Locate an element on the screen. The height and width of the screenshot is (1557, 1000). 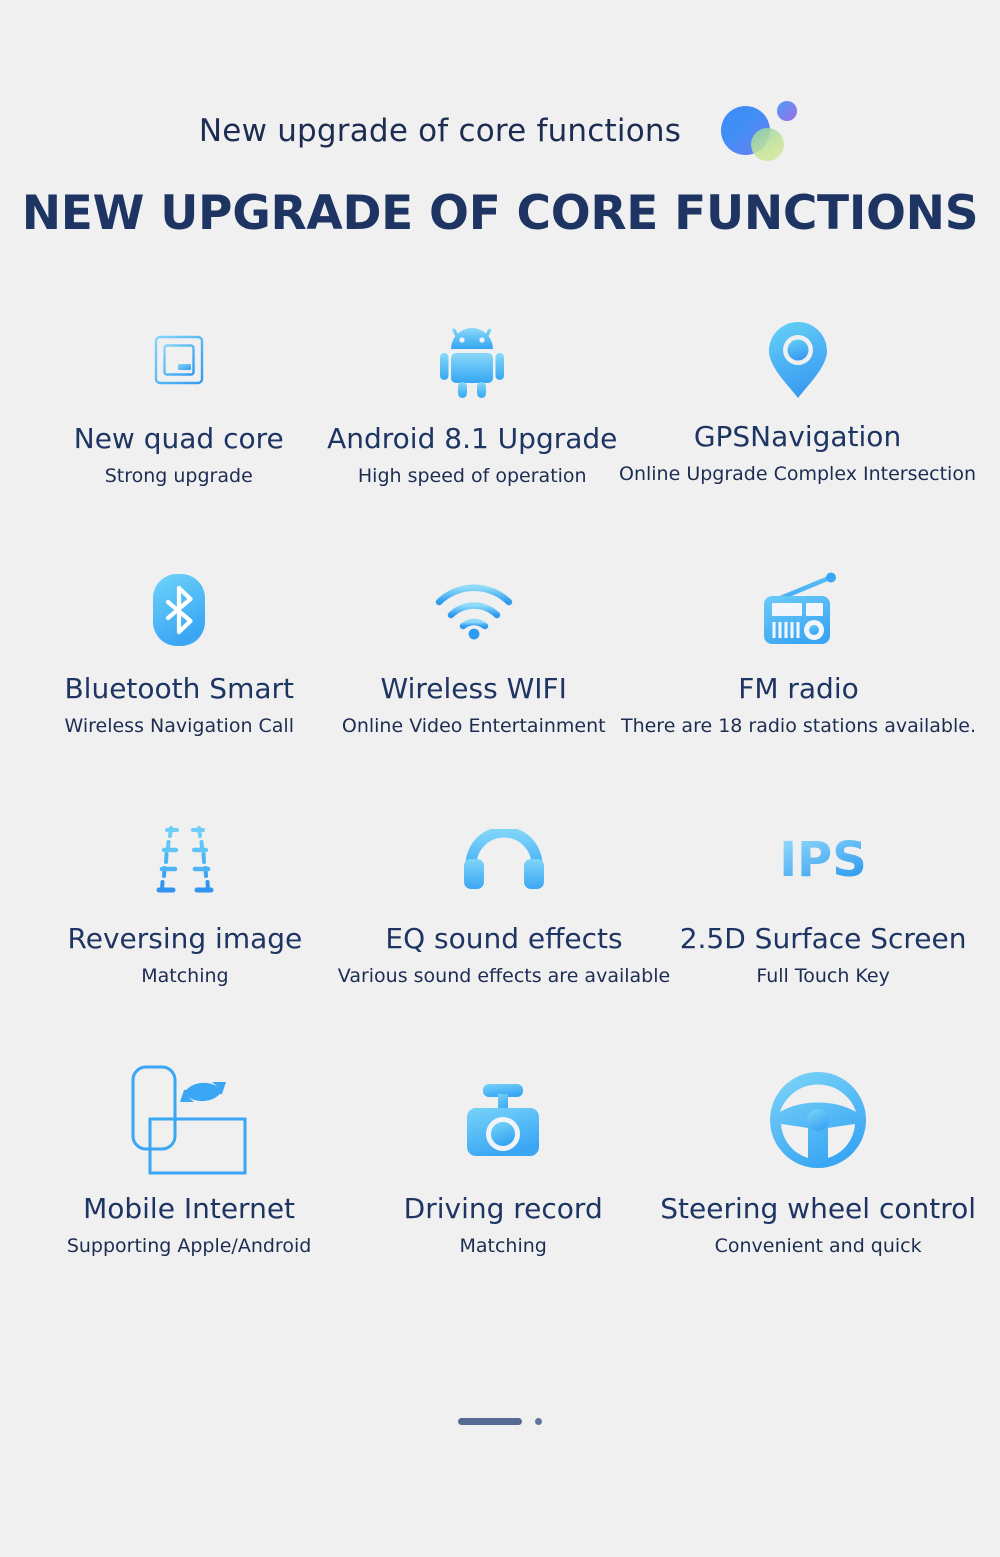
feature-subtitle: High speed of operation is located at coordinates (472, 475).